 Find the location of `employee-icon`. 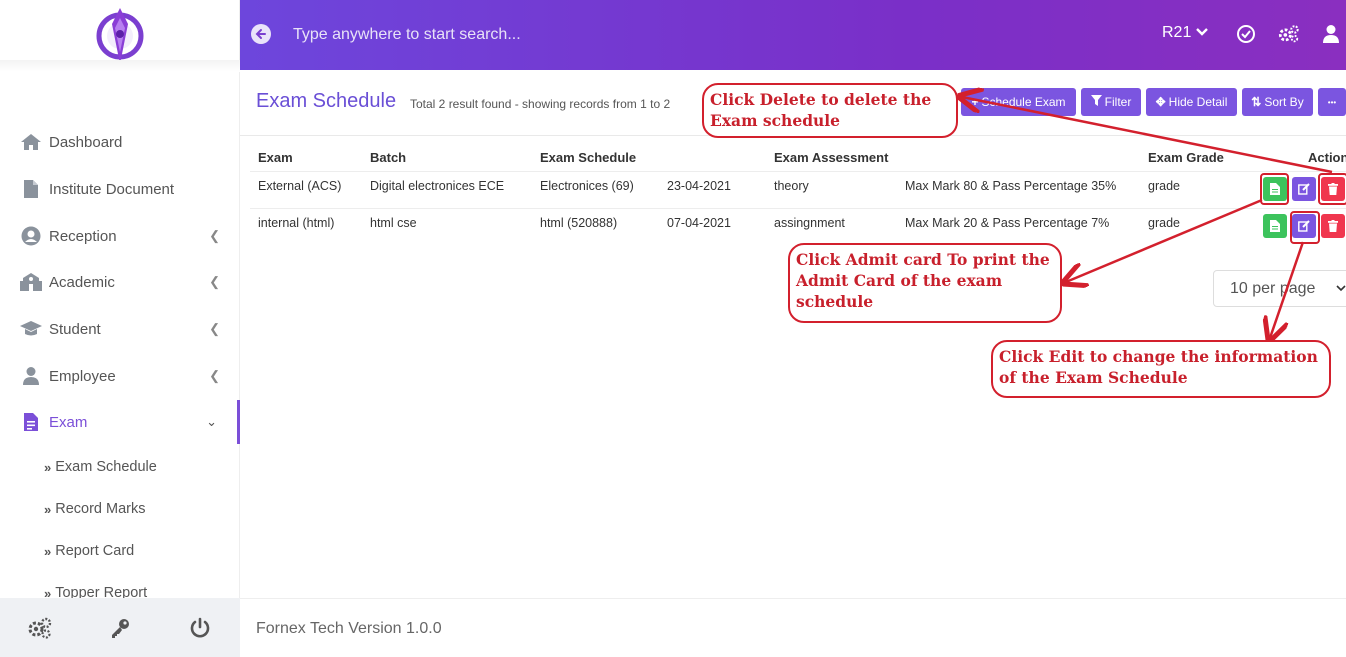

employee-icon is located at coordinates (31, 376).